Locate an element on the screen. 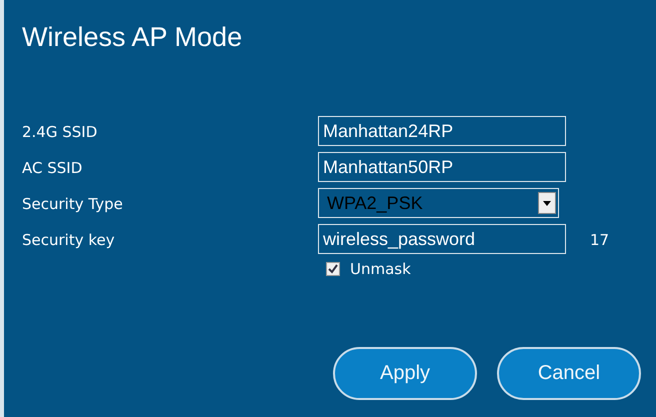 The height and width of the screenshot is (417, 656). checkbox-label: Unmask is located at coordinates (380, 269).